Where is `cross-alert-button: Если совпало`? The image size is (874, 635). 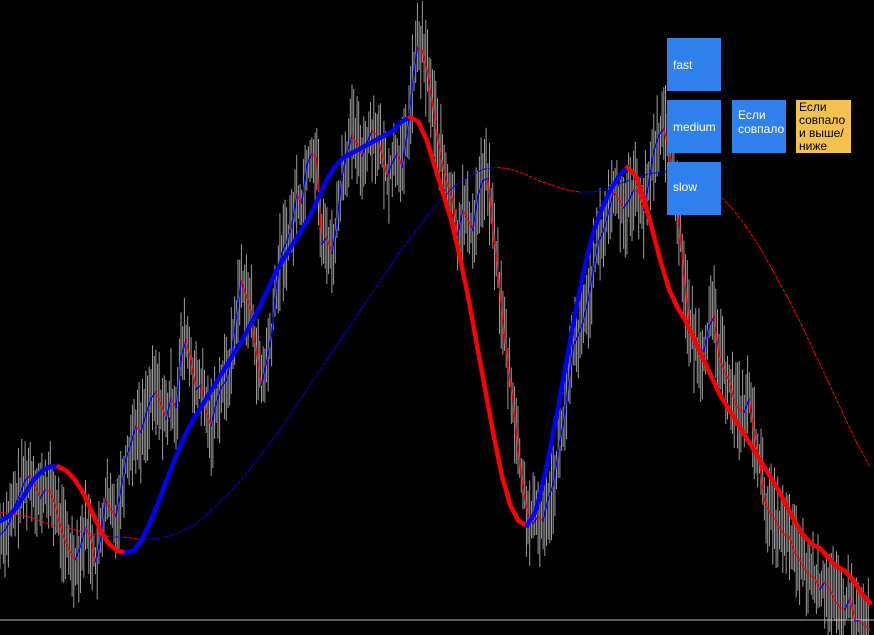
cross-alert-button: Если совпало is located at coordinates (759, 126).